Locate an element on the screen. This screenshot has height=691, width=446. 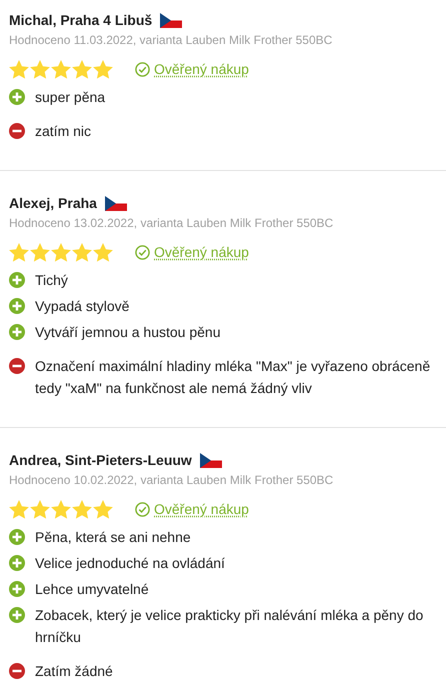
review-point: Velice jednoduché na ovládání is located at coordinates (130, 563).